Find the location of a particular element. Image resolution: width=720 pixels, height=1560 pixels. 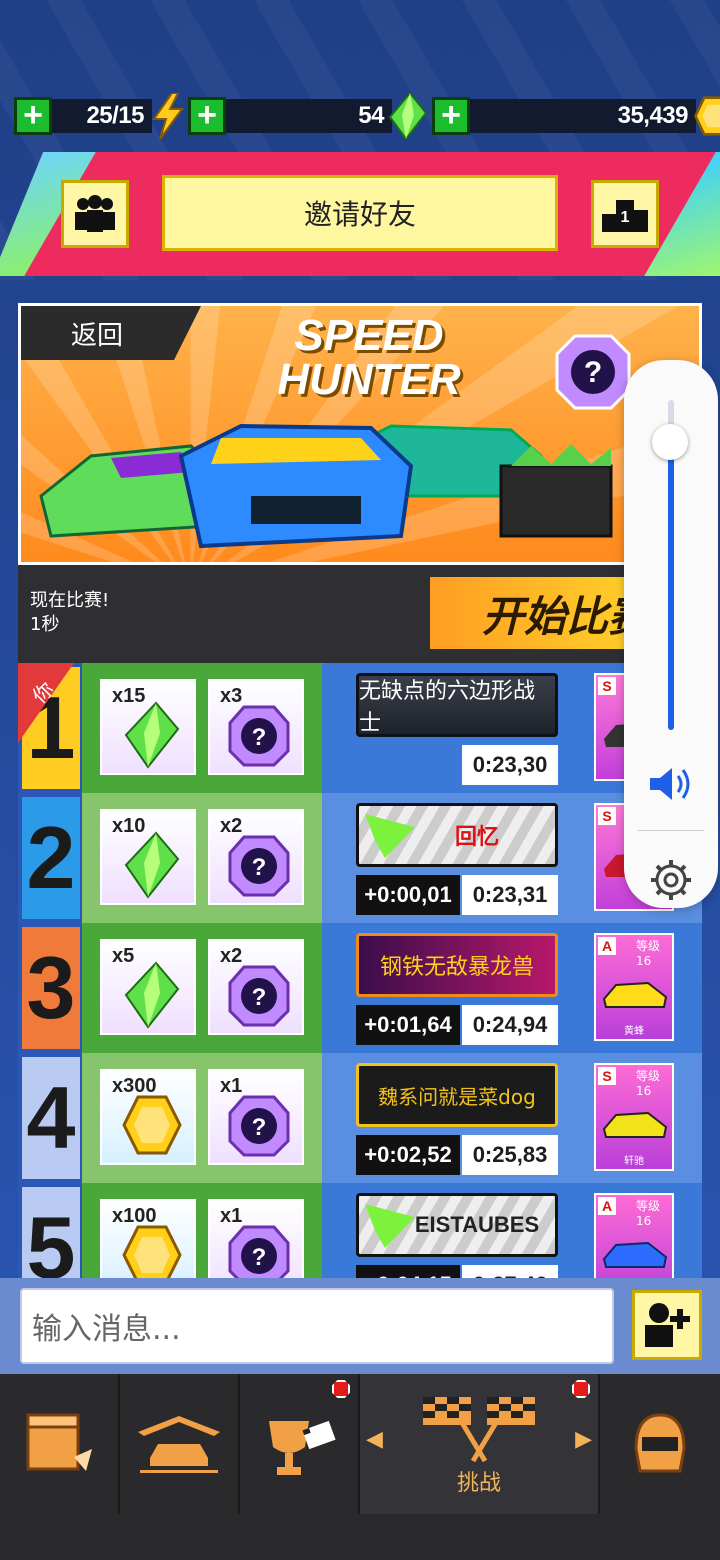

nav-garage is located at coordinates (180, 1444).